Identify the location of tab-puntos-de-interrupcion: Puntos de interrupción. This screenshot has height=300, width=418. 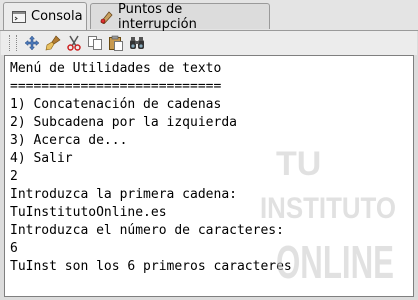
(180, 16).